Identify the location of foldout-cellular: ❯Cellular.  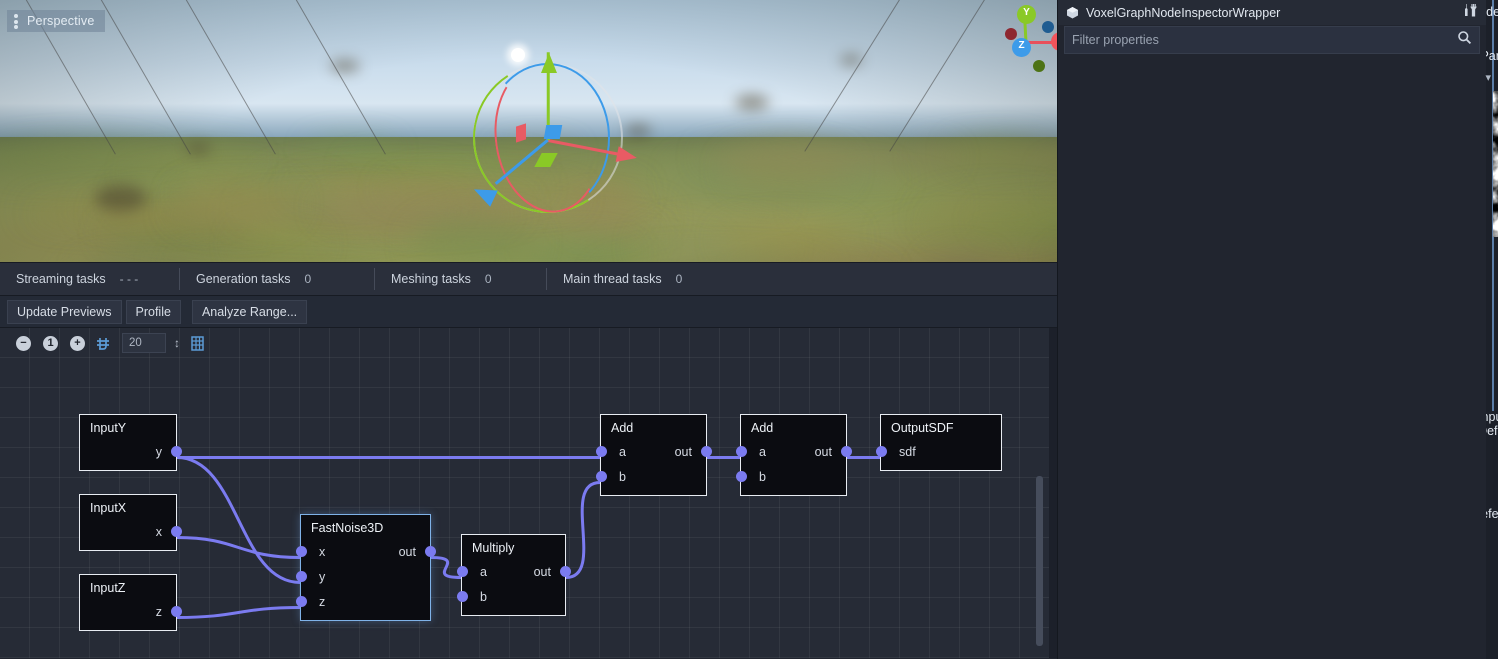
(1495, 360).